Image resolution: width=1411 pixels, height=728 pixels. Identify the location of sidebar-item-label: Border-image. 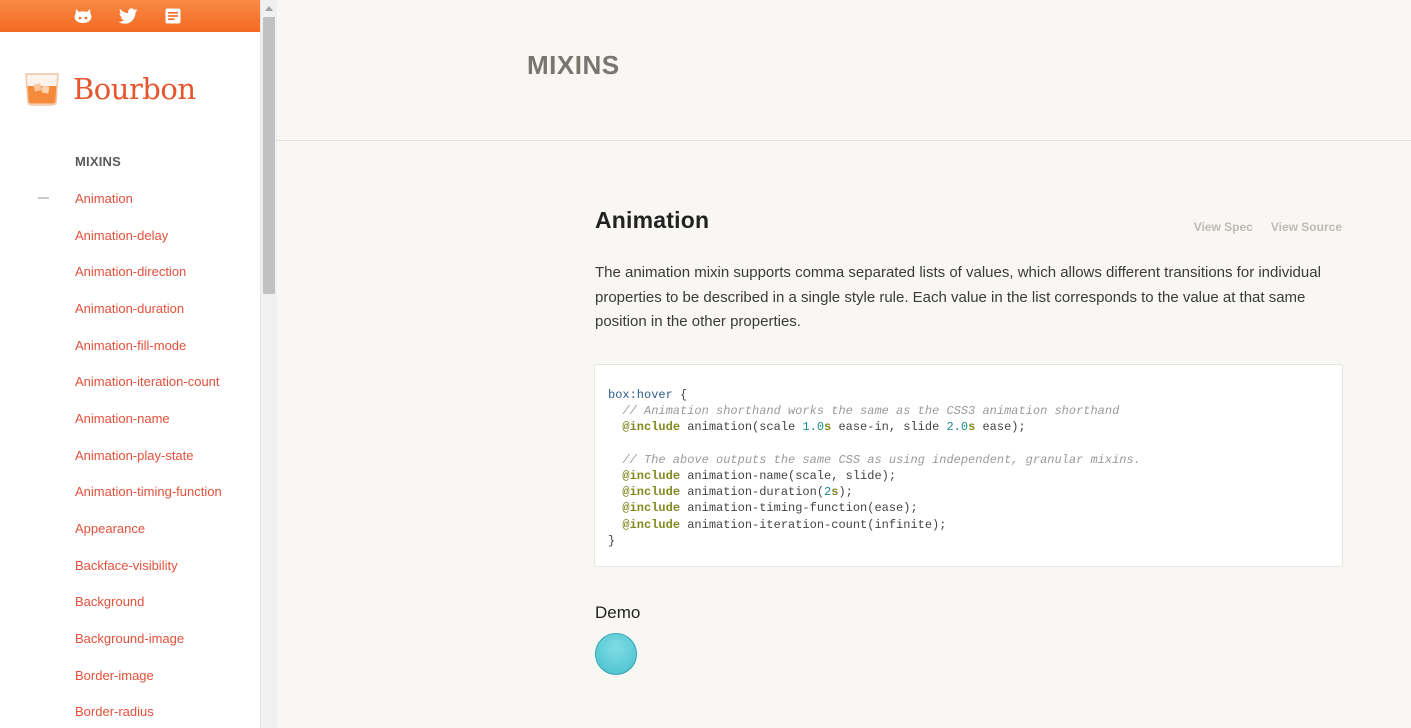
(114, 675).